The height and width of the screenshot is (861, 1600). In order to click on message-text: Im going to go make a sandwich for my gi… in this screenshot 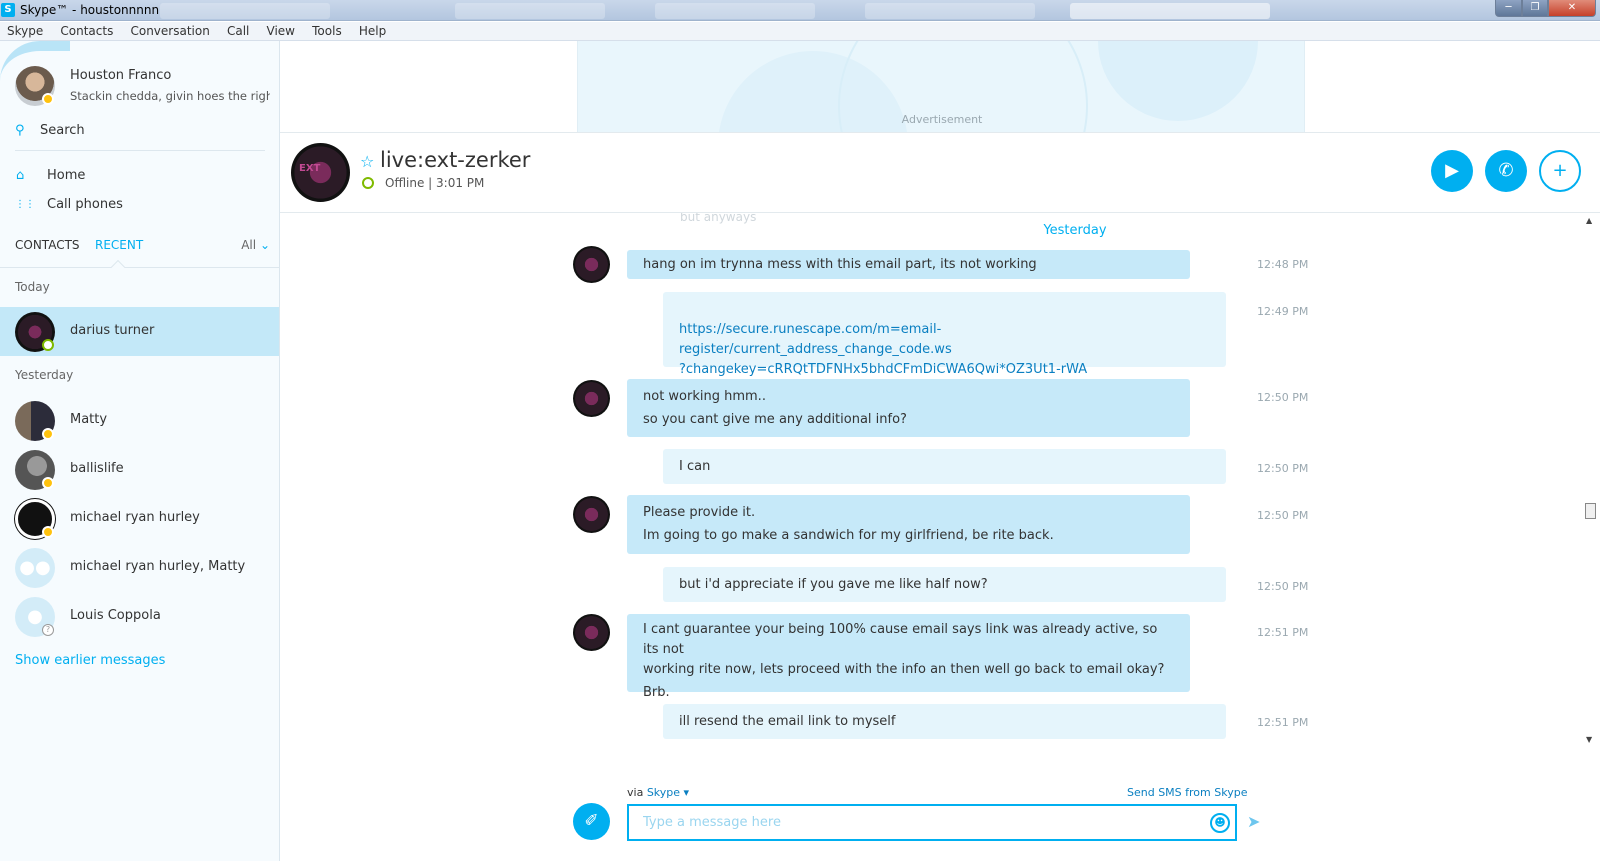, I will do `click(848, 535)`.